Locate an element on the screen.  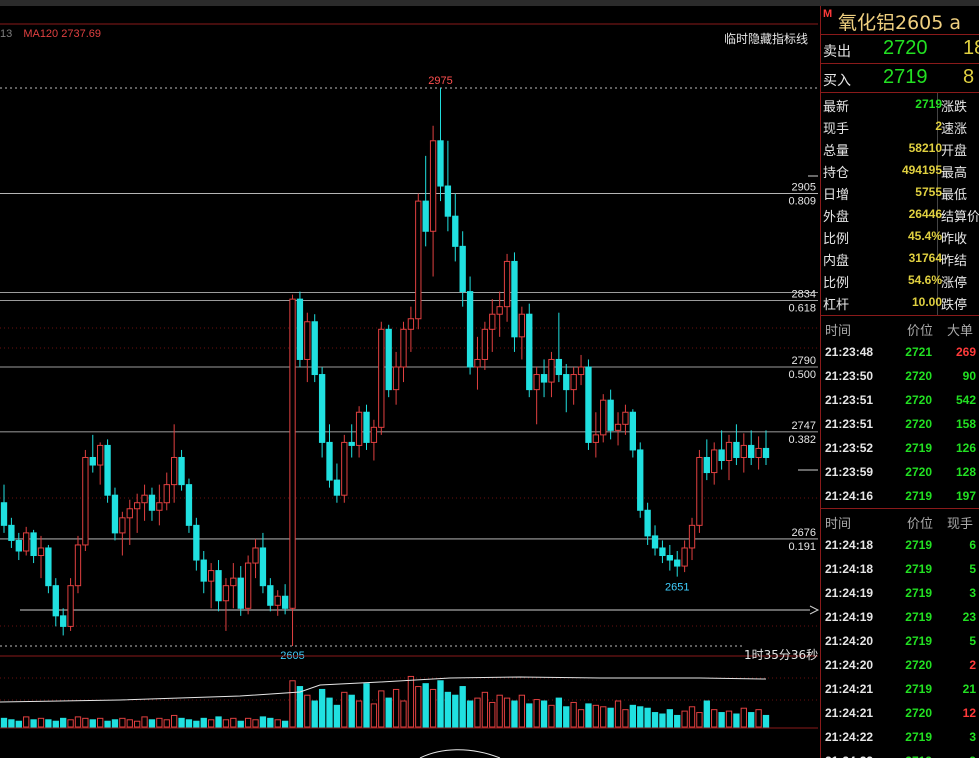
tick-time: 21:24:21 is located at coordinates (849, 713).